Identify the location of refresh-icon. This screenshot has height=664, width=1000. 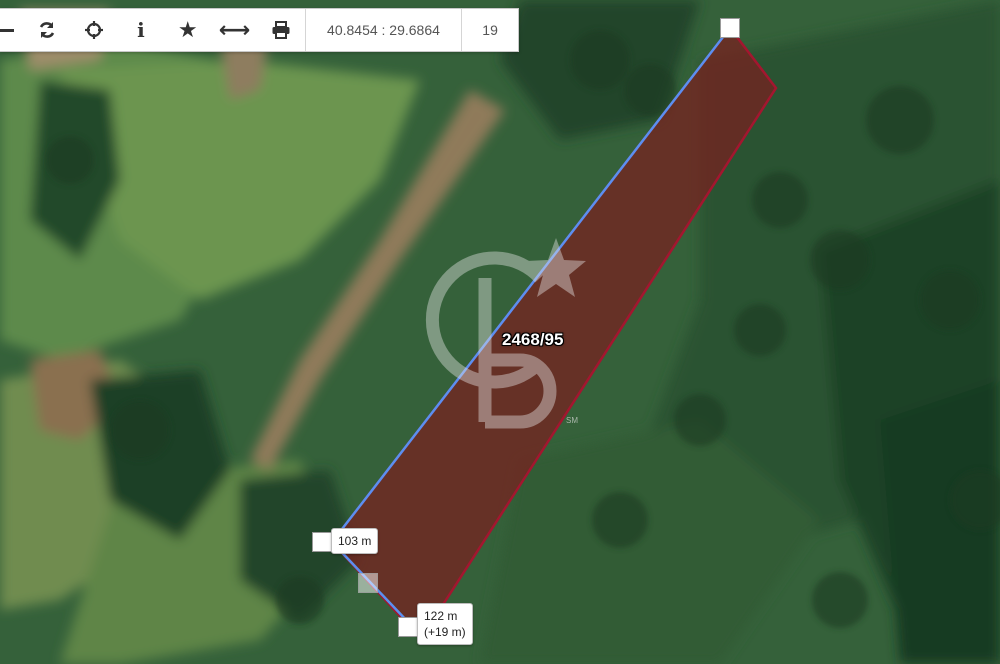
(47, 30).